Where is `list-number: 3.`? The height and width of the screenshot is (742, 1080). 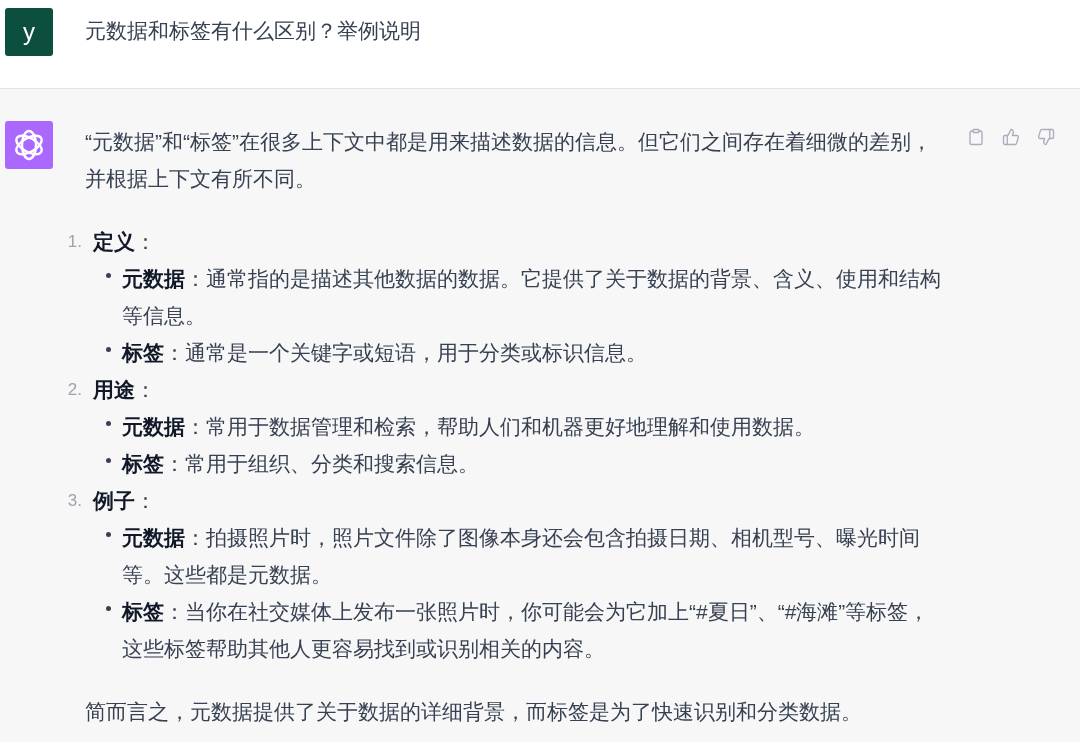 list-number: 3. is located at coordinates (74, 501).